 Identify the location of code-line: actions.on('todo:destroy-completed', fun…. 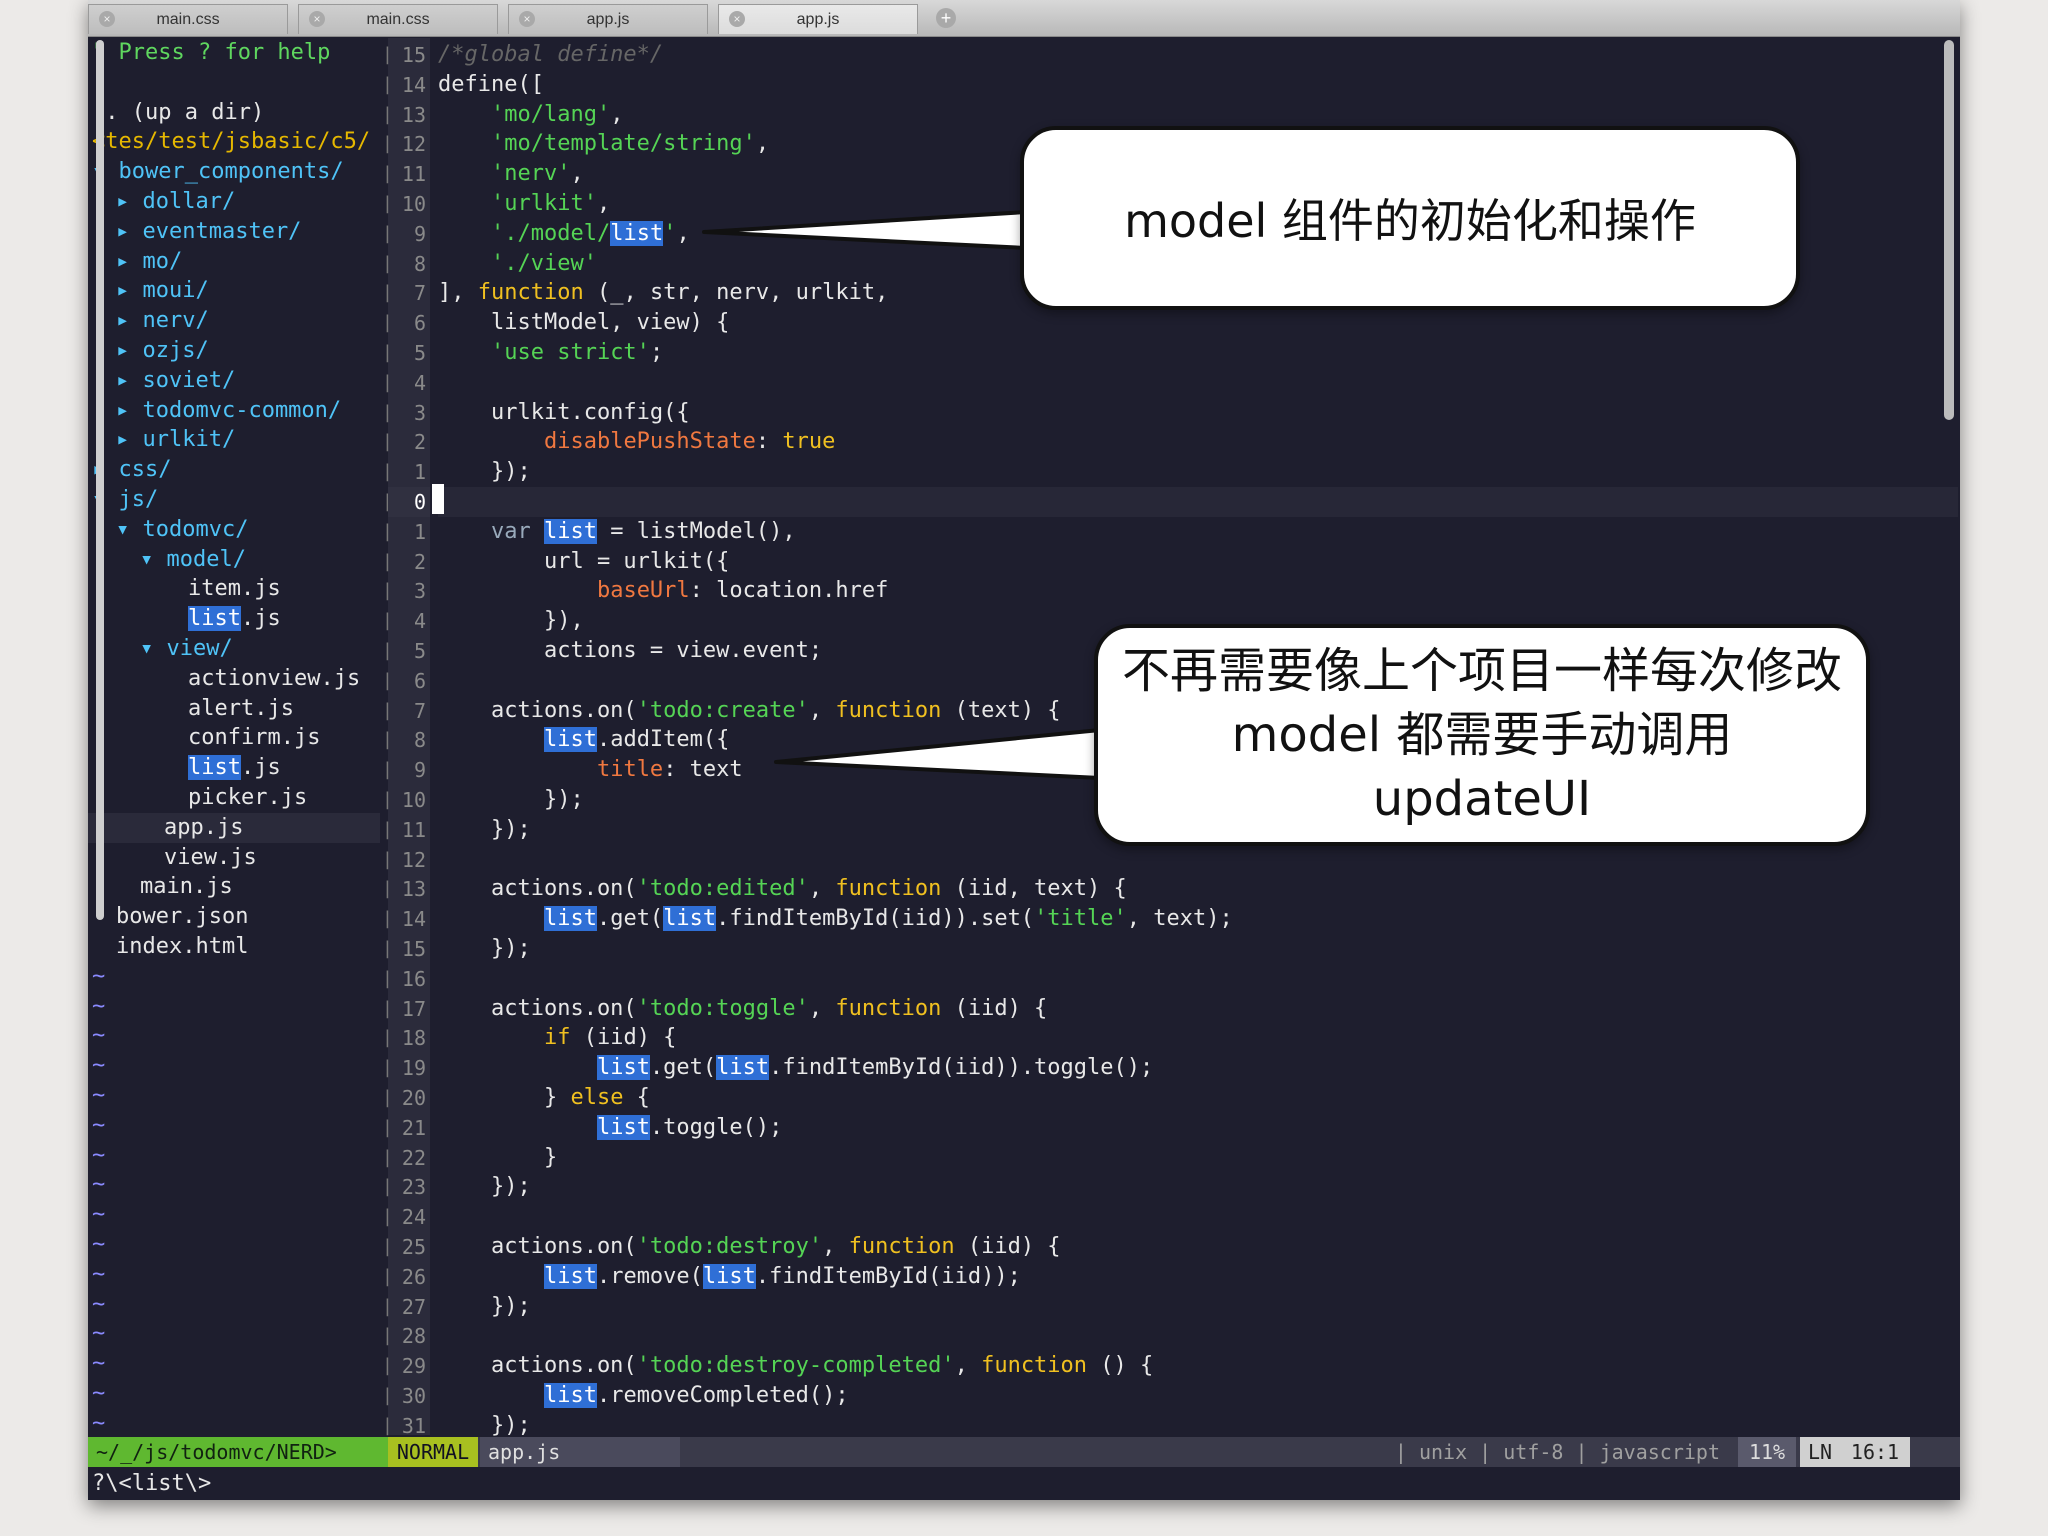
(795, 1366).